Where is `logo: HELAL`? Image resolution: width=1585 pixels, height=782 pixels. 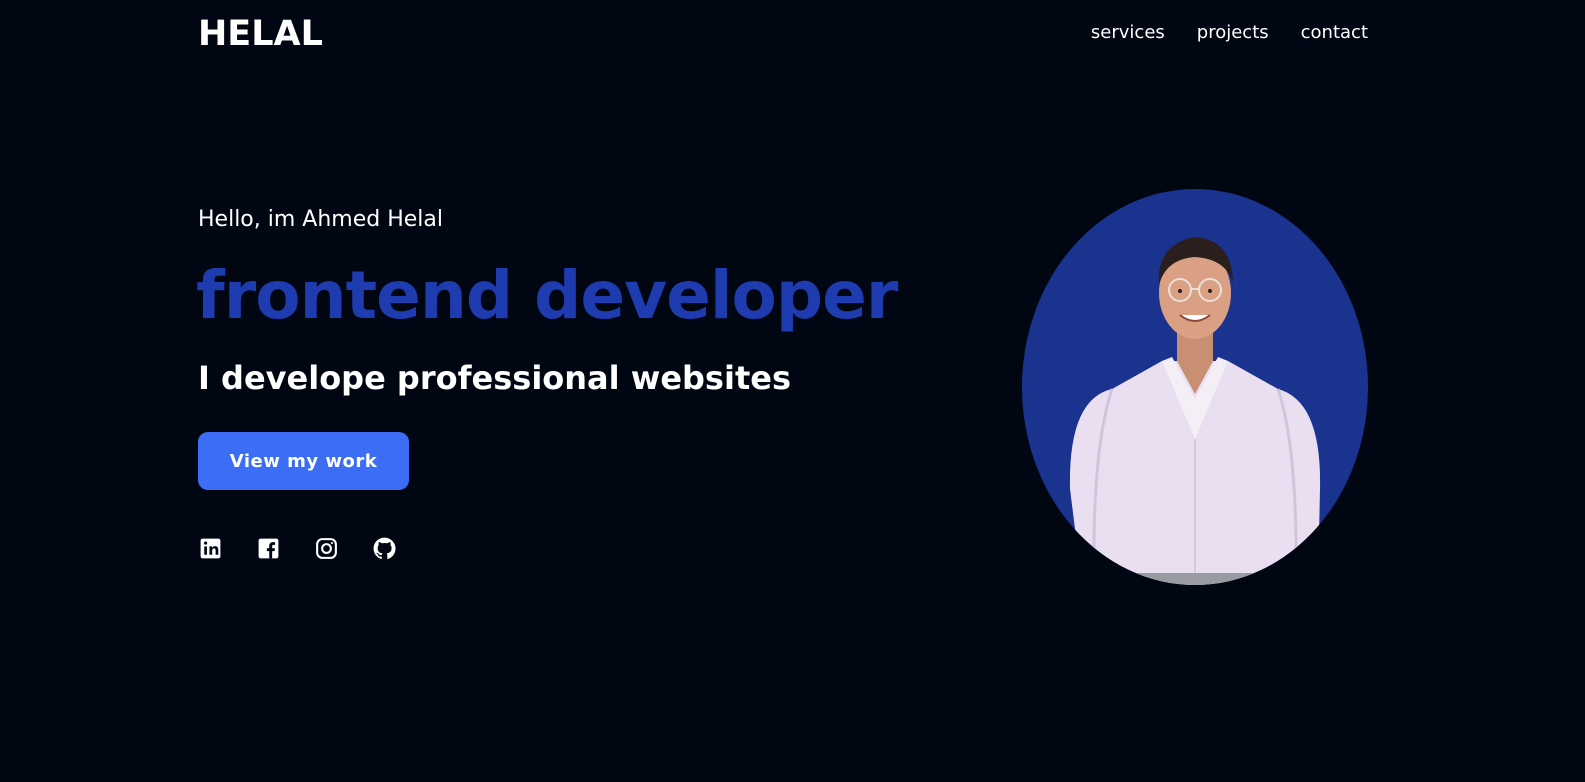
logo: HELAL is located at coordinates (260, 34).